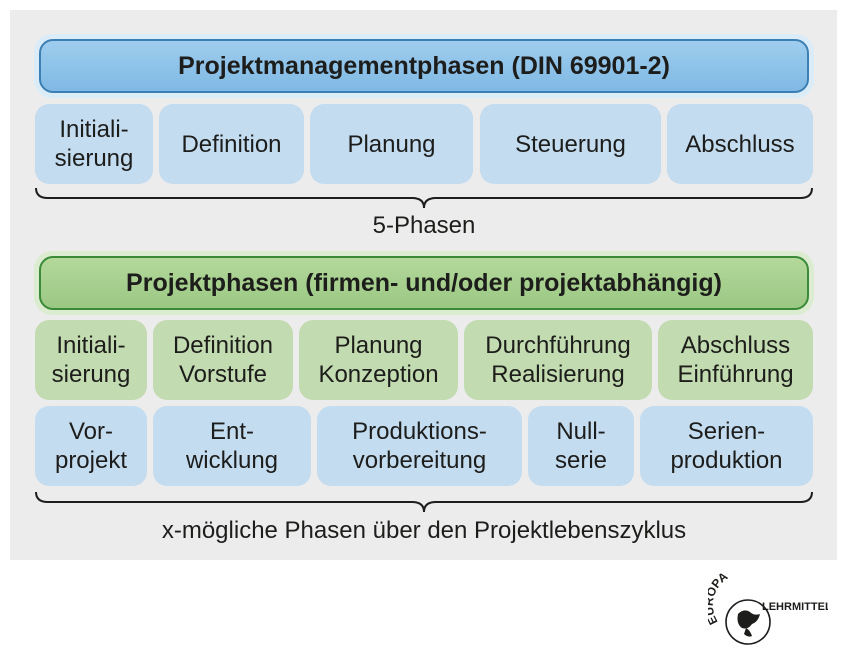 The image size is (848, 655). Describe the element at coordinates (424, 502) in the screenshot. I see `brace-lifecycle` at that location.